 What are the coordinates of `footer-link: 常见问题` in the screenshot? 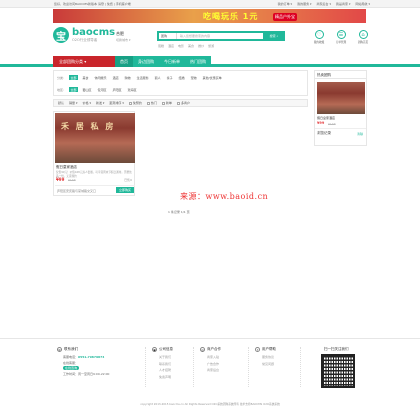 It's located at (269, 364).